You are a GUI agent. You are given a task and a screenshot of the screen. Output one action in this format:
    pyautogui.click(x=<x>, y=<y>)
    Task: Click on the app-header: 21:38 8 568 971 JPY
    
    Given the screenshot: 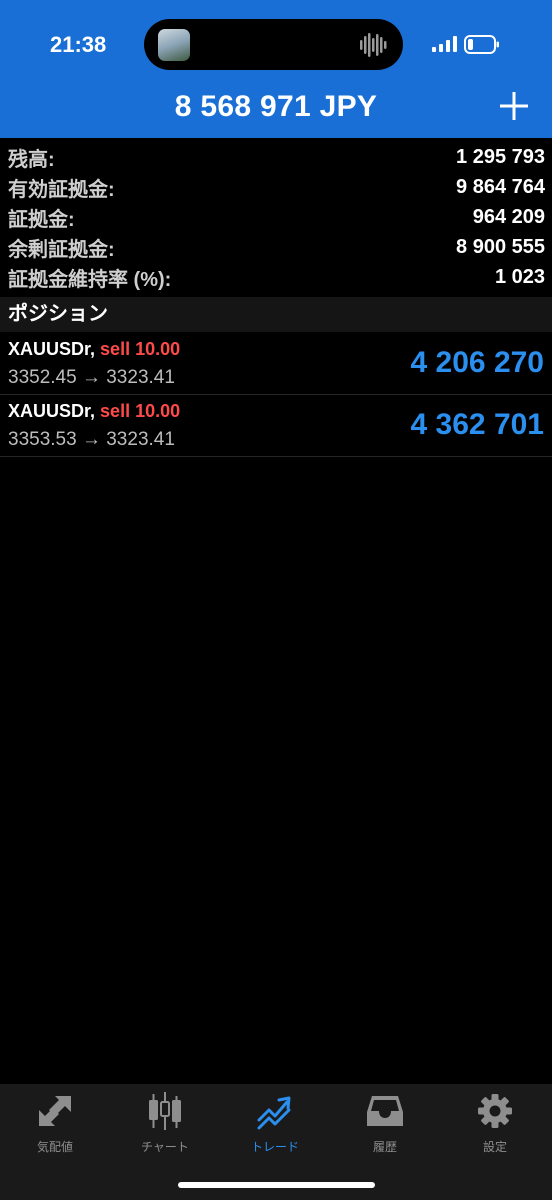 What is the action you would take?
    pyautogui.click(x=276, y=69)
    